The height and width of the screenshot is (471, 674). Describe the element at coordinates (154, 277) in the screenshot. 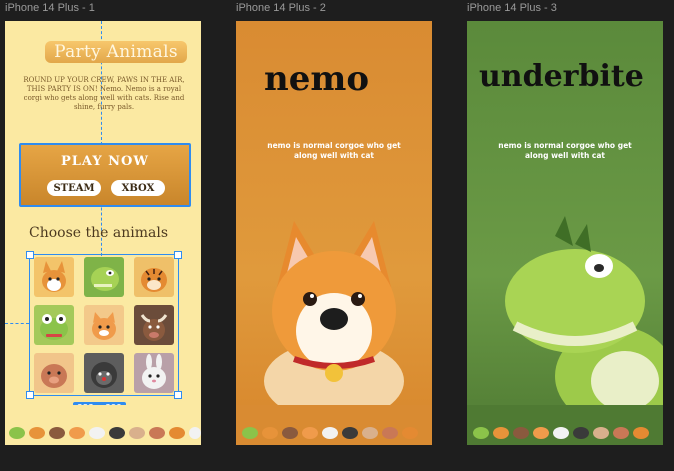

I see `tiger-icon` at that location.